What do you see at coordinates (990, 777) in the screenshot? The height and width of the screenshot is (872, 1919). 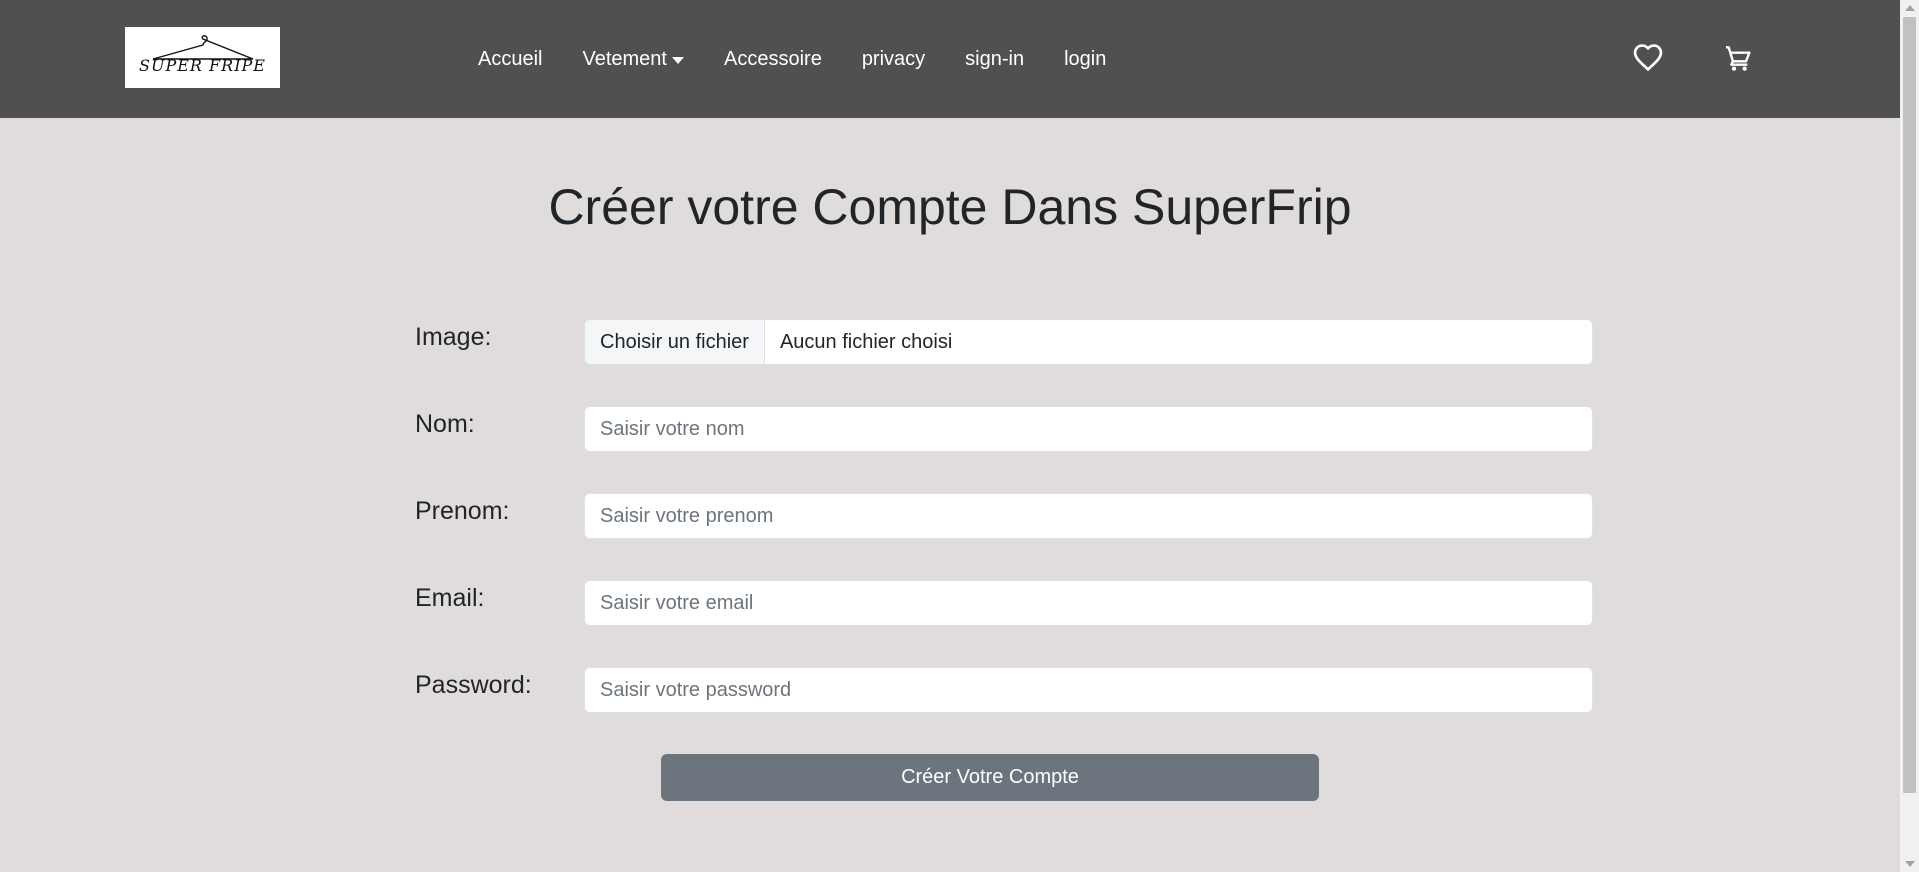 I see `create-account-button: Créer Votre Compte` at bounding box center [990, 777].